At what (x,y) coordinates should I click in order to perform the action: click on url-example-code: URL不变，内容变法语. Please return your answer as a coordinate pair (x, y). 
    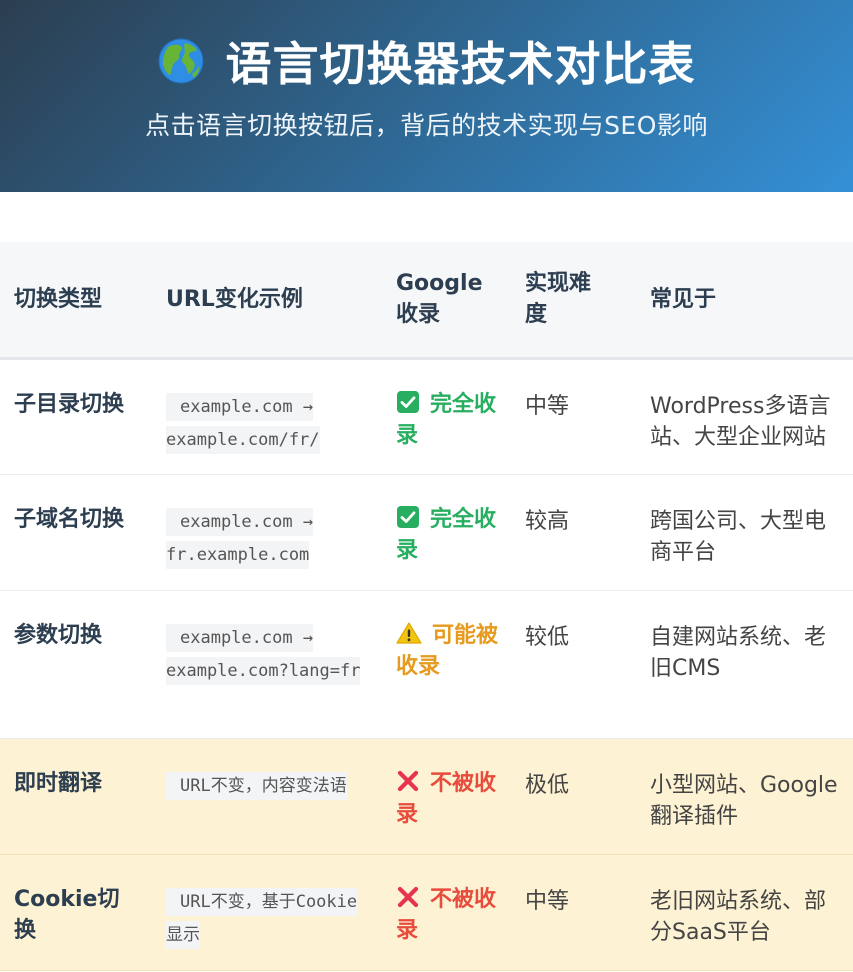
    Looking at the image, I should click on (256, 785).